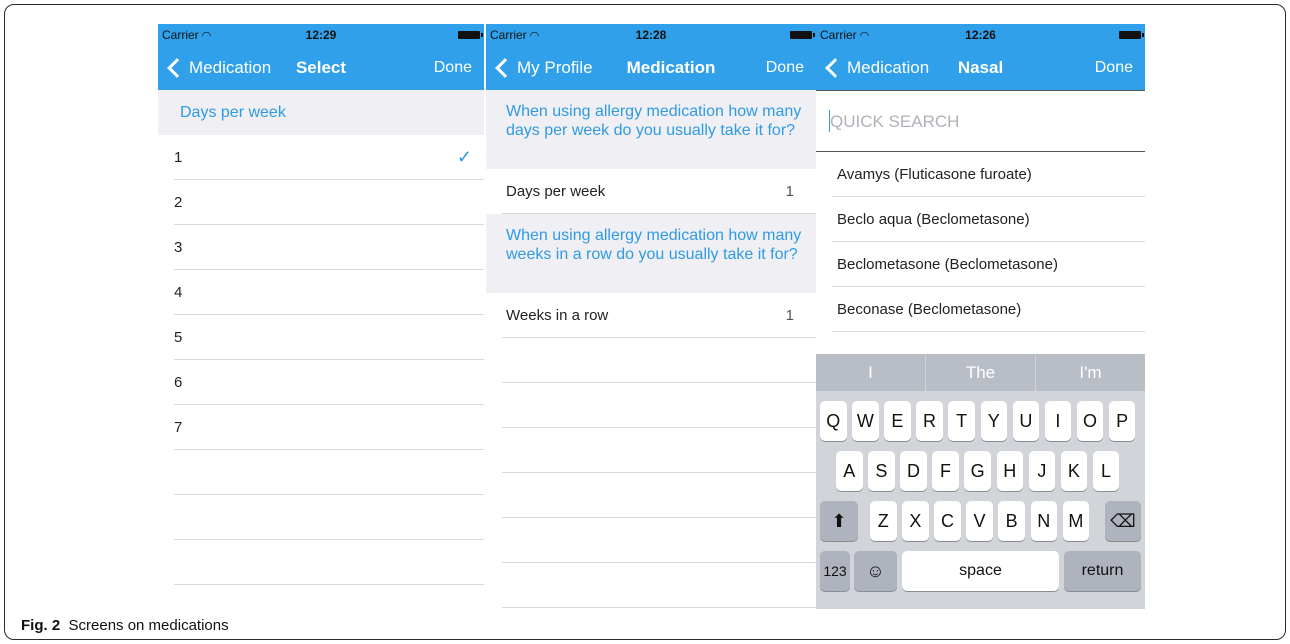  Describe the element at coordinates (980, 264) in the screenshot. I see `medication-item: Beclometasone (Beclometasone)` at that location.